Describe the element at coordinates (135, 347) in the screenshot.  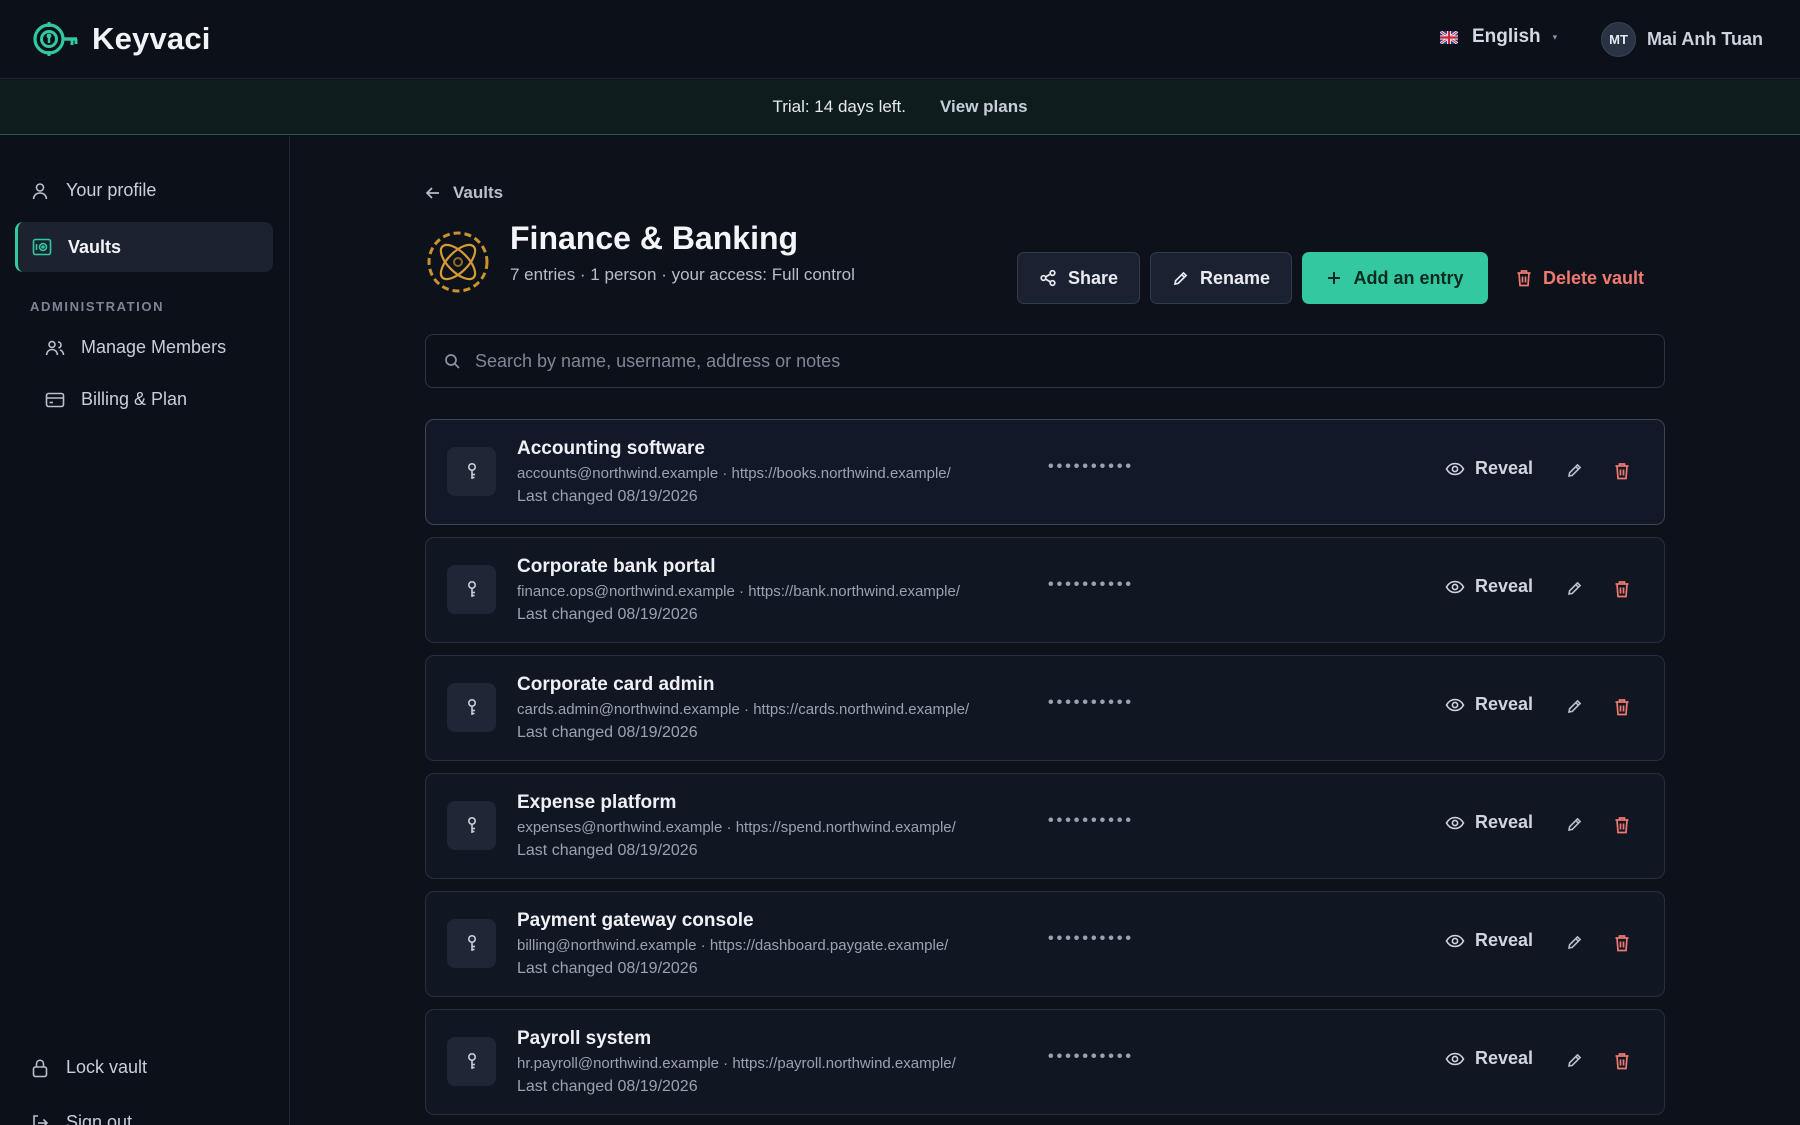
I see `sidebar-item-manage-members: Manage Members` at that location.